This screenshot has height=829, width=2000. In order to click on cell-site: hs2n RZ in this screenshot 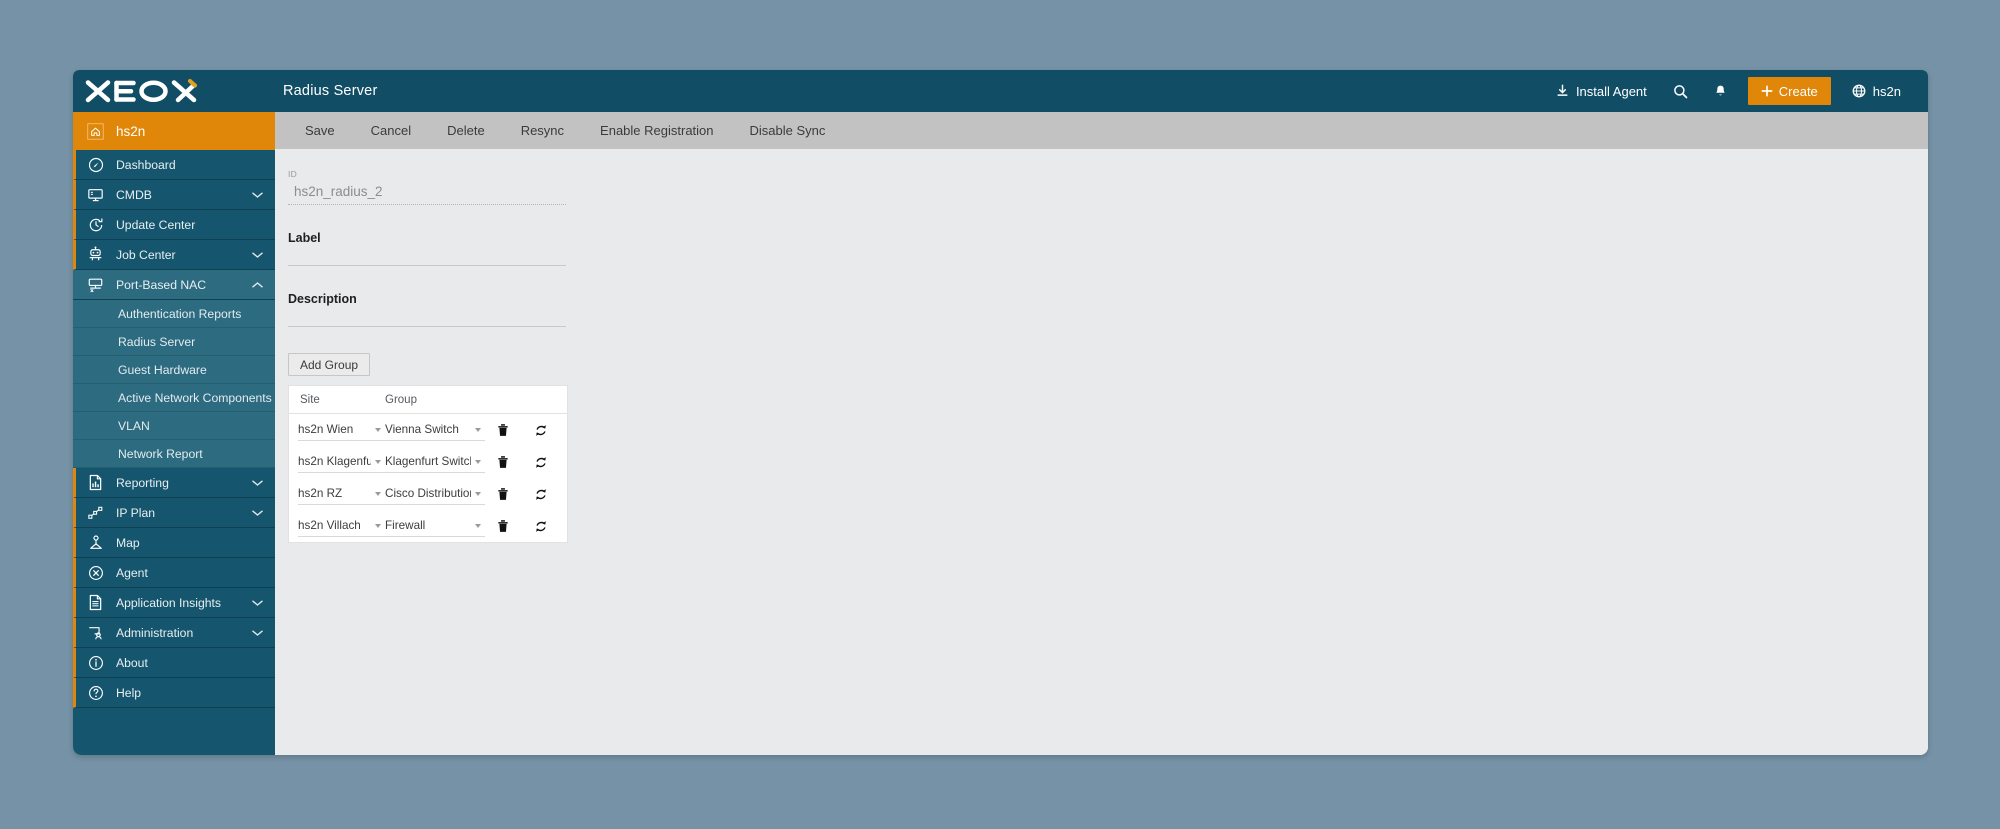, I will do `click(337, 494)`.